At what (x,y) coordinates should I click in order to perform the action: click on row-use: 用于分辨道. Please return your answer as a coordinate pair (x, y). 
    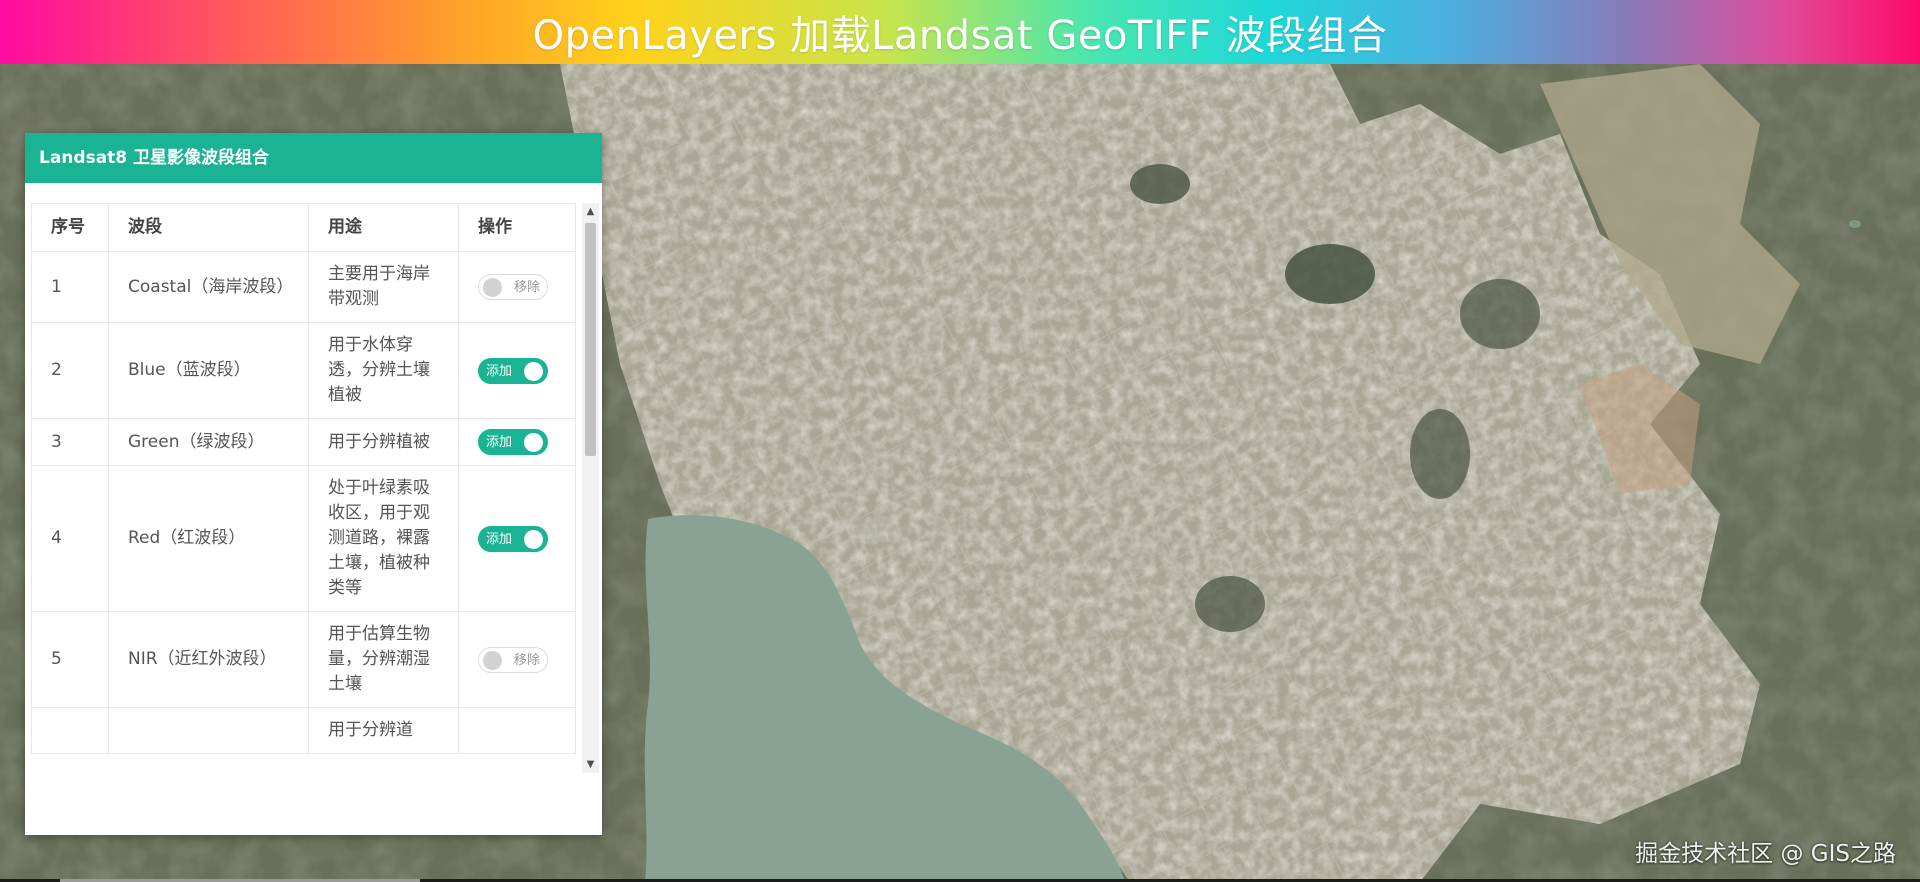
    Looking at the image, I should click on (383, 730).